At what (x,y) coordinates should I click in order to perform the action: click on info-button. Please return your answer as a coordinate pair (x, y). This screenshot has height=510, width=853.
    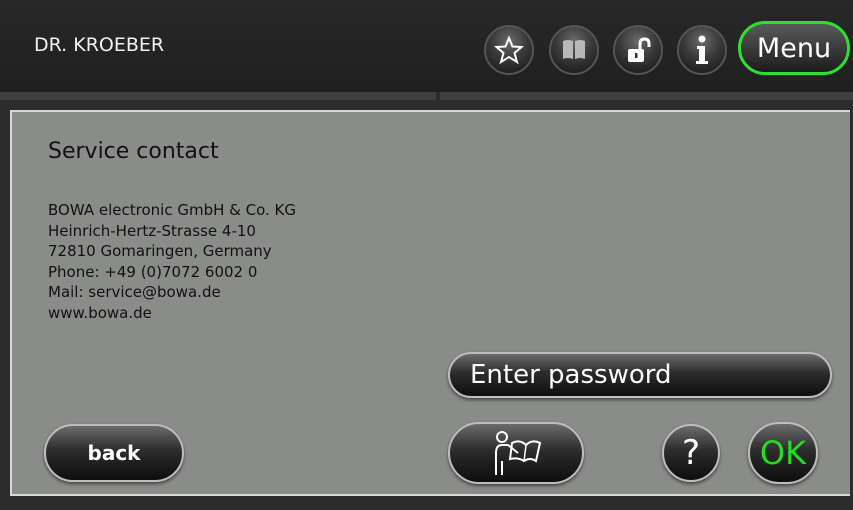
    Looking at the image, I should click on (702, 50).